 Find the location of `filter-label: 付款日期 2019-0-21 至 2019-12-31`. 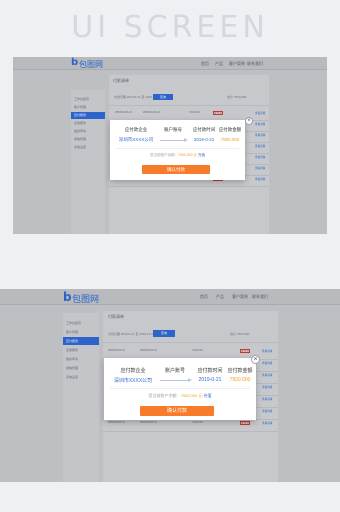

filter-label: 付款日期 2019-0-21 至 2019-12-31 is located at coordinates (131, 334).